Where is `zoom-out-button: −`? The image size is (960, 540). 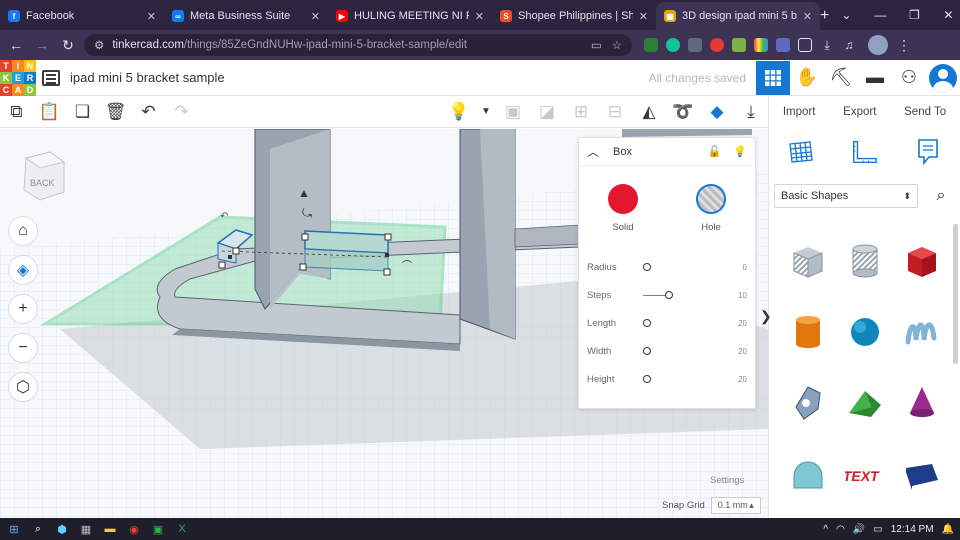
zoom-out-button: − is located at coordinates (23, 348).